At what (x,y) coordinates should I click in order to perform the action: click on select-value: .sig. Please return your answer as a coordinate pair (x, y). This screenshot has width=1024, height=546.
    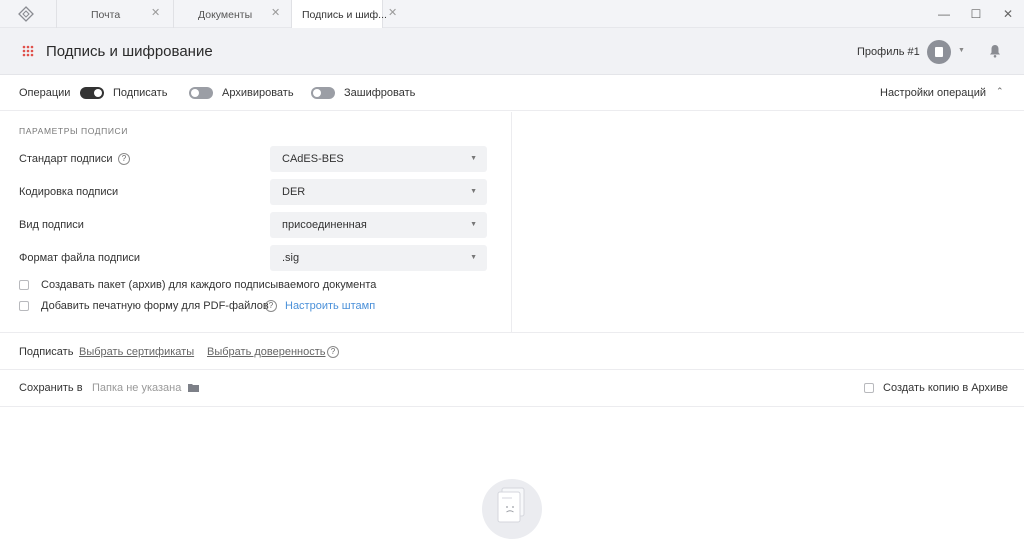
    Looking at the image, I should click on (291, 258).